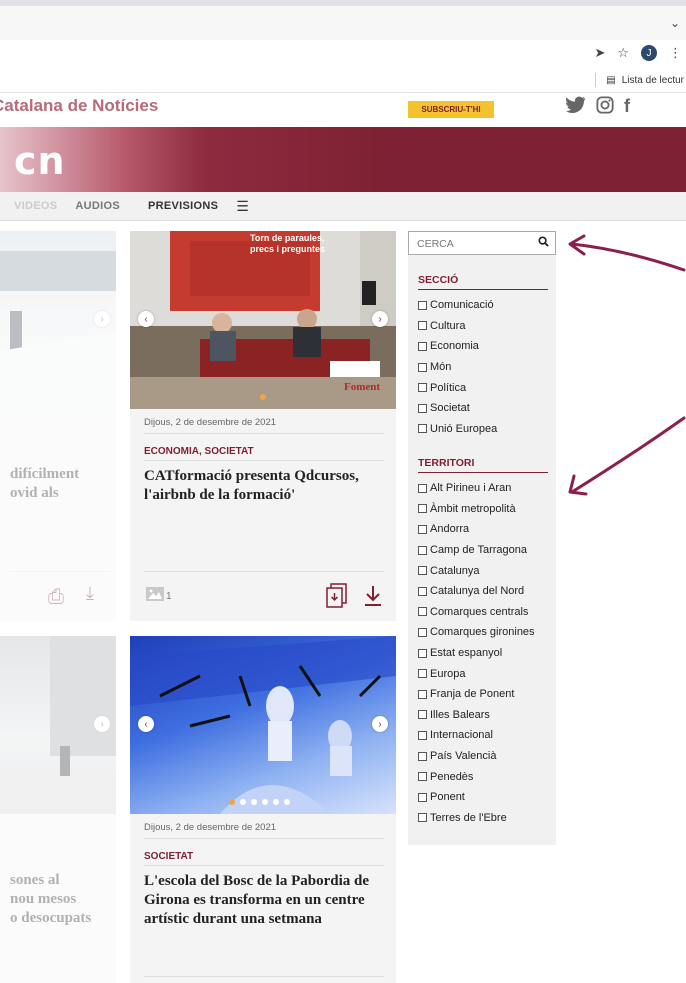 This screenshot has width=686, height=983. I want to click on territori-checkbox-row: Catalunya, so click(483, 570).